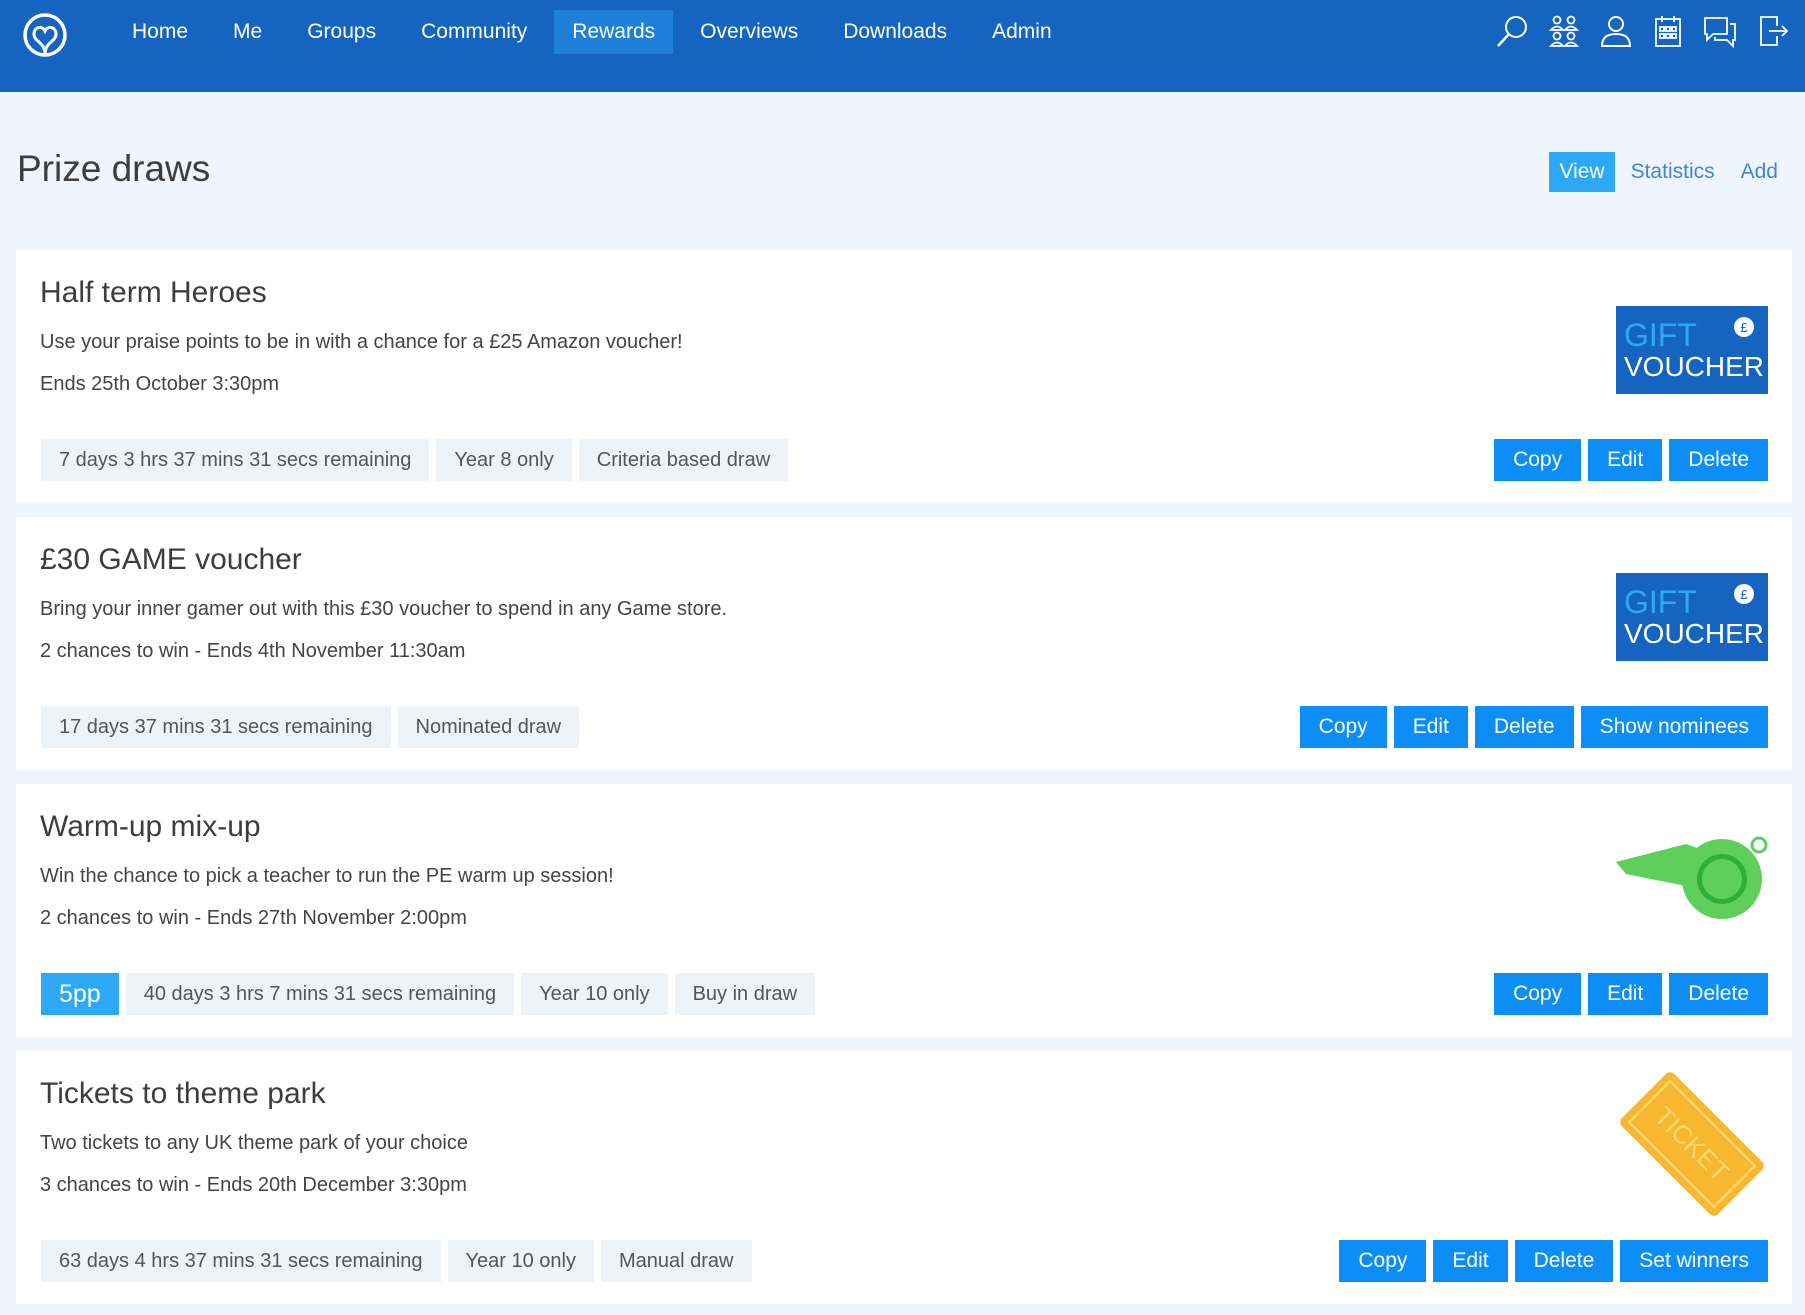 The height and width of the screenshot is (1315, 1805). What do you see at coordinates (160, 32) in the screenshot?
I see `nav-item-home: Home` at bounding box center [160, 32].